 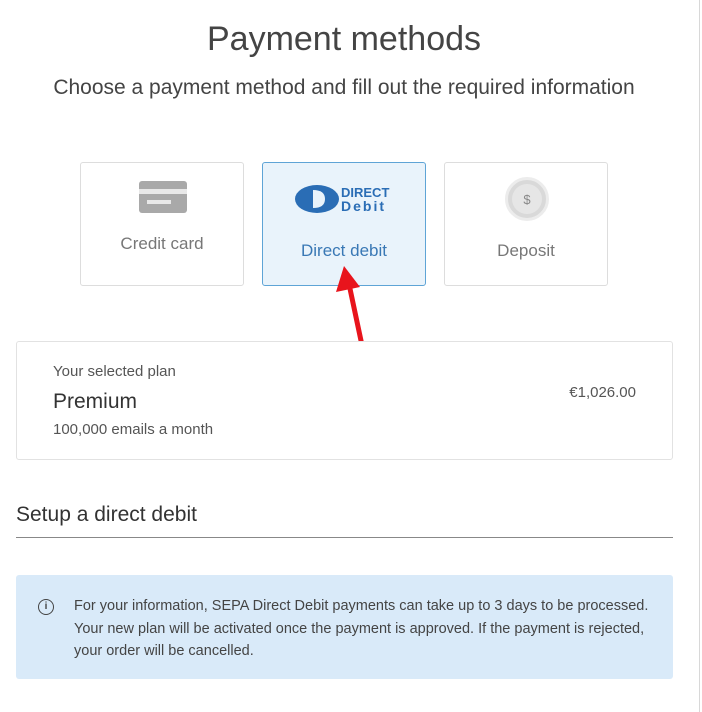 I want to click on plan-price: €1,026.00, so click(x=602, y=392).